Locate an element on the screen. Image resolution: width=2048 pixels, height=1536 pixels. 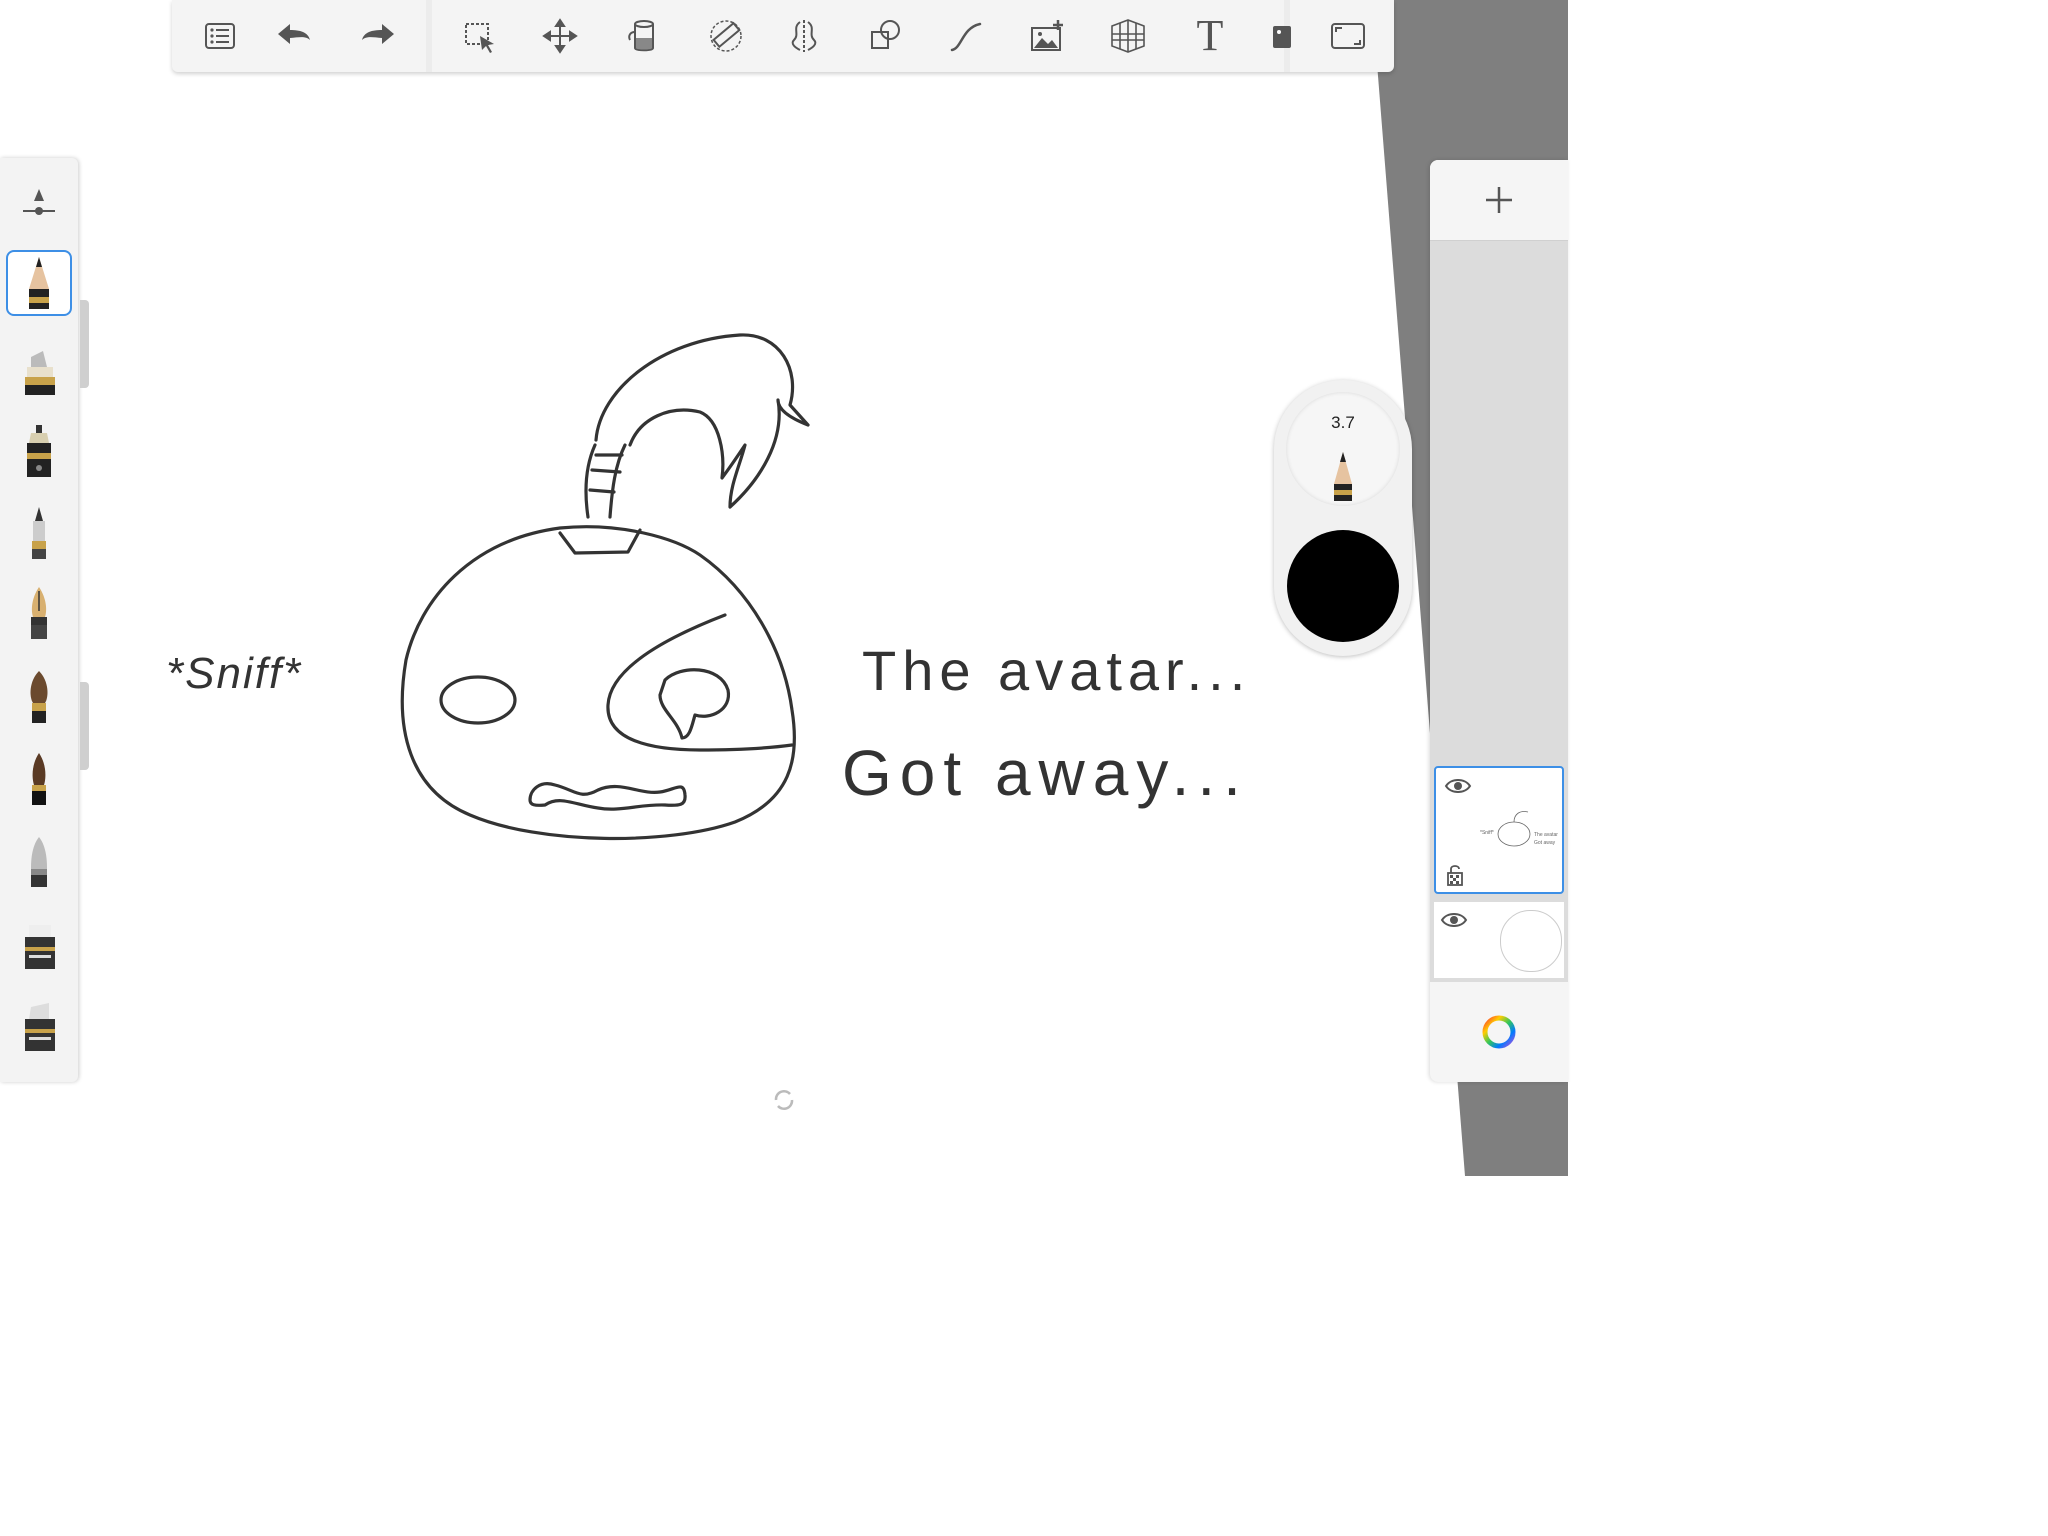
drawing-head-outline is located at coordinates (598, 683).